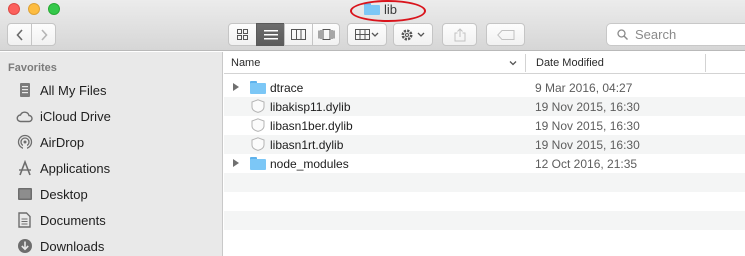 This screenshot has width=745, height=256. What do you see at coordinates (309, 164) in the screenshot?
I see `file-name: node_modules` at bounding box center [309, 164].